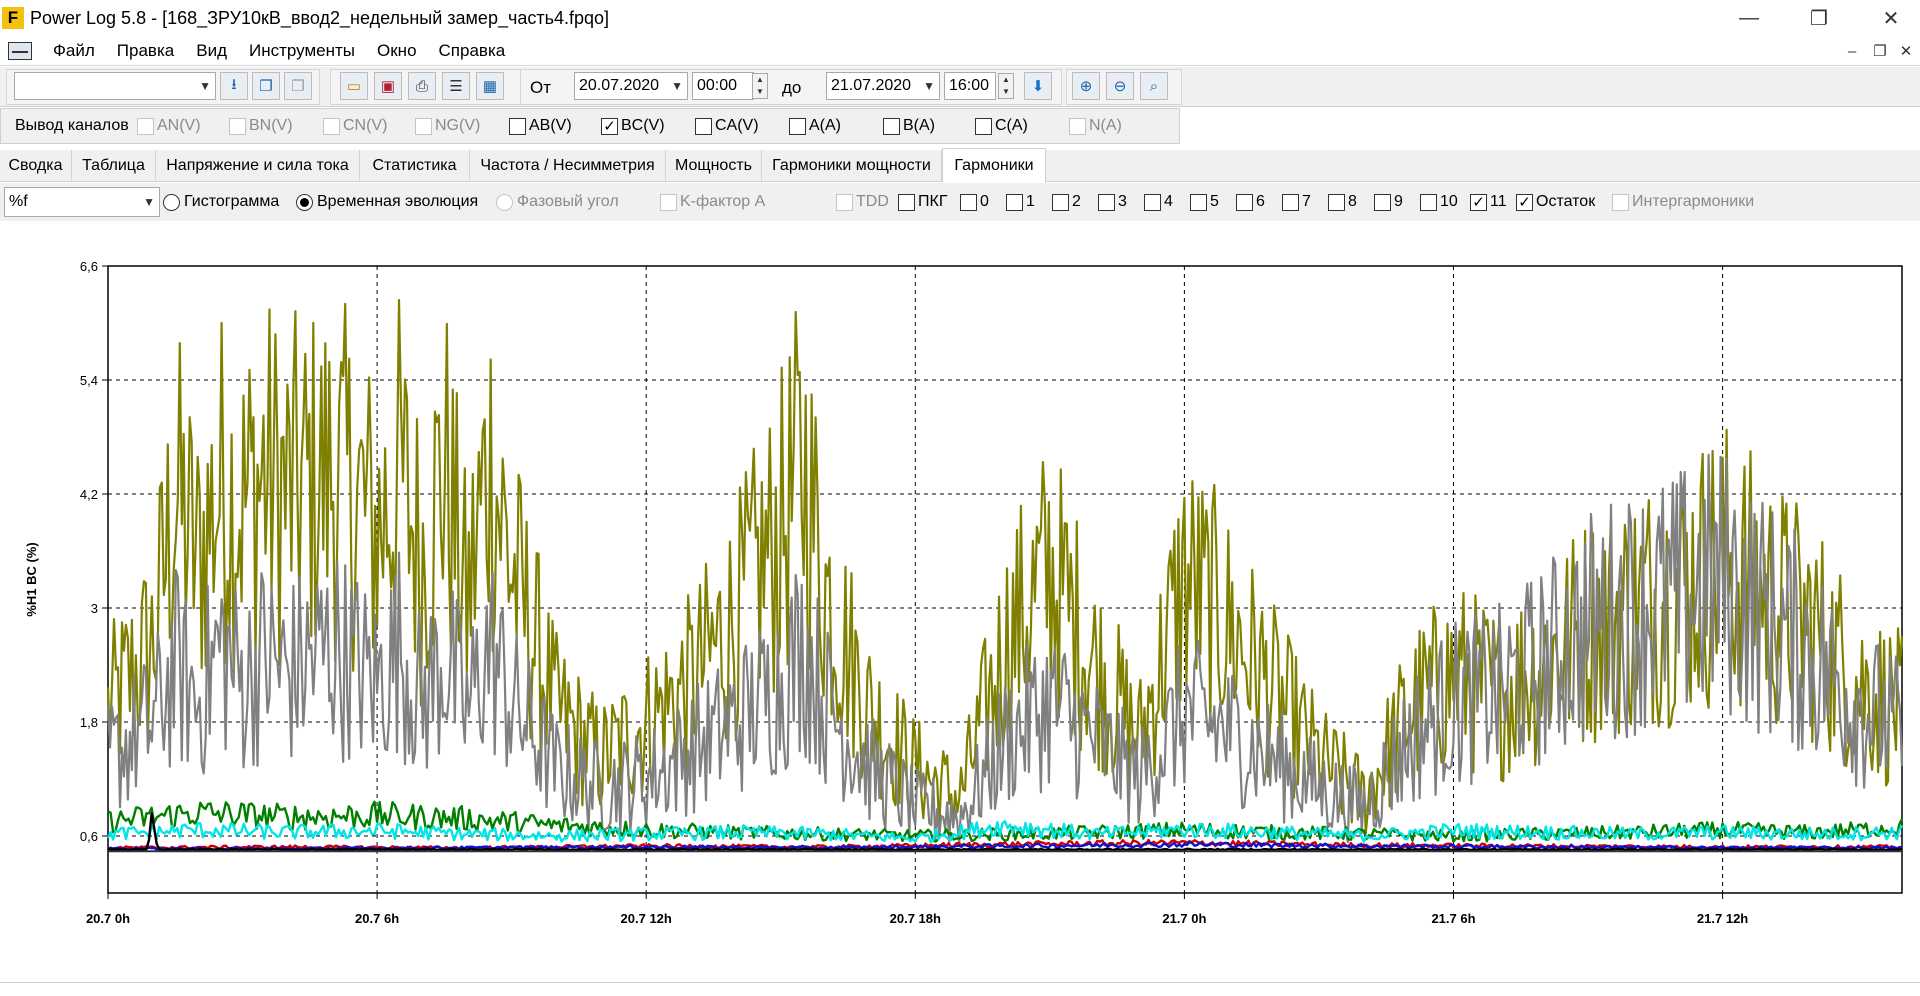 The width and height of the screenshot is (1920, 996). Describe the element at coordinates (108, 918) in the screenshot. I see `x-tick-label: 20.7 0h` at that location.